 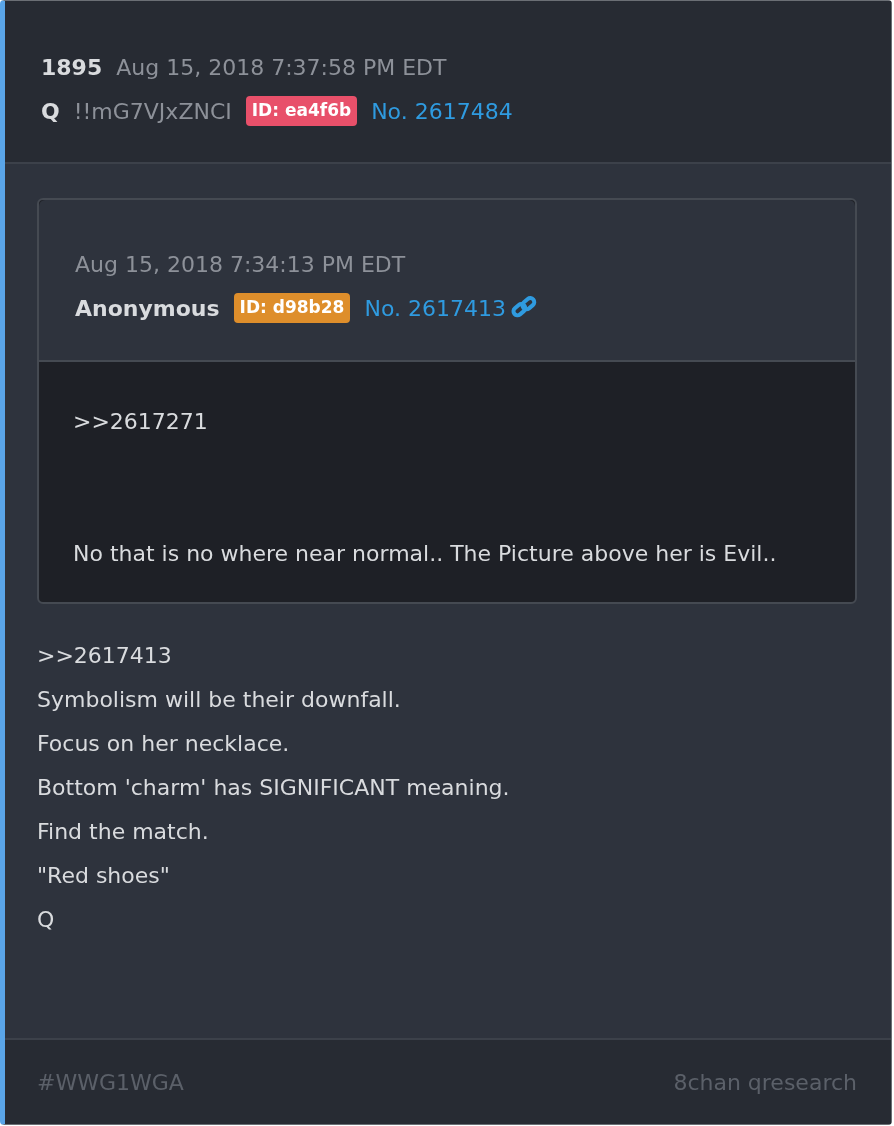 What do you see at coordinates (435, 308) in the screenshot?
I see `post-link: No. 2617413` at bounding box center [435, 308].